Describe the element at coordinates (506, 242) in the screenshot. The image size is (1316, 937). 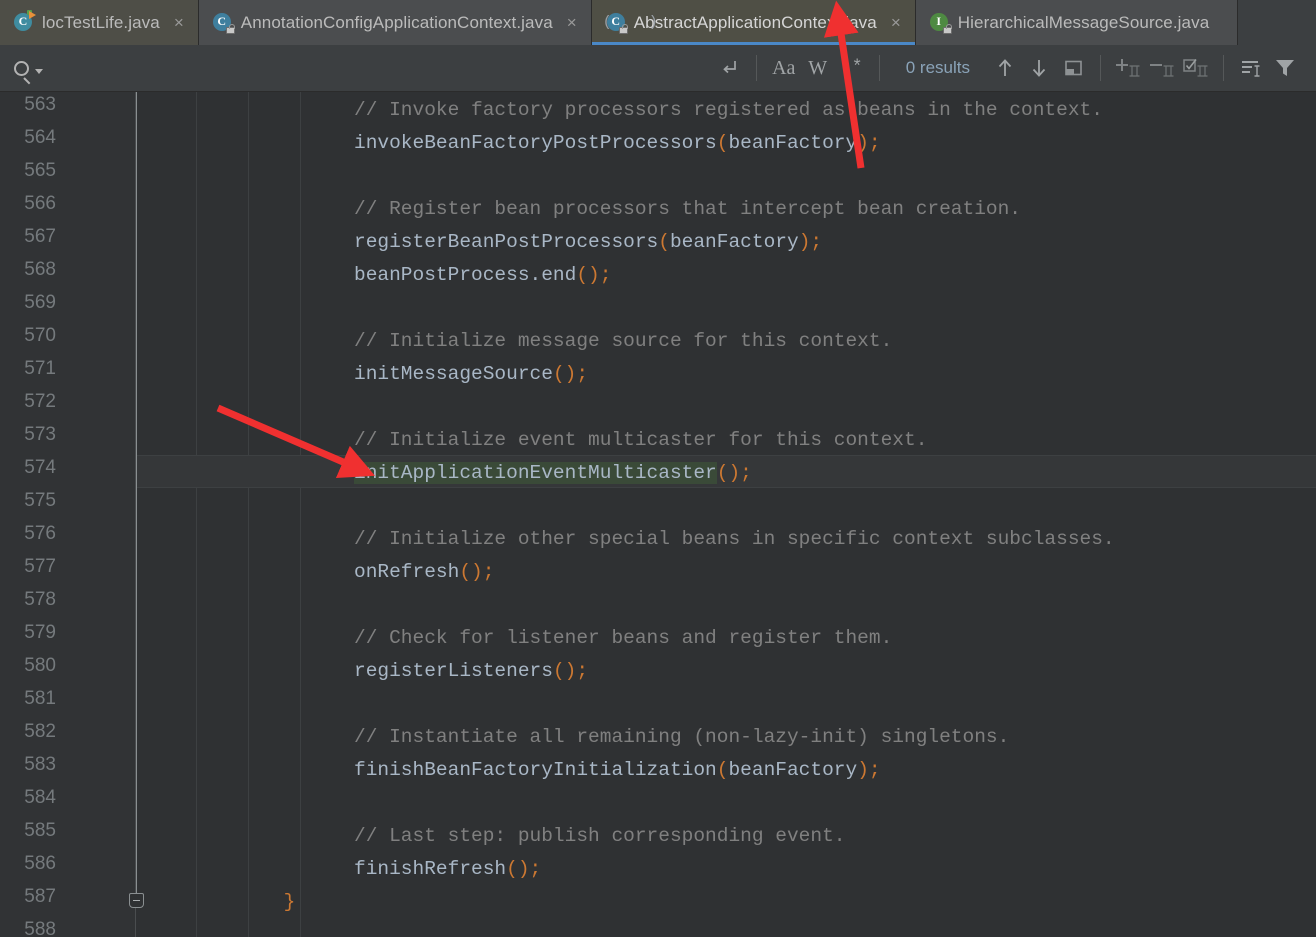
I see `code-token: registerBeanPostProcessors` at that location.